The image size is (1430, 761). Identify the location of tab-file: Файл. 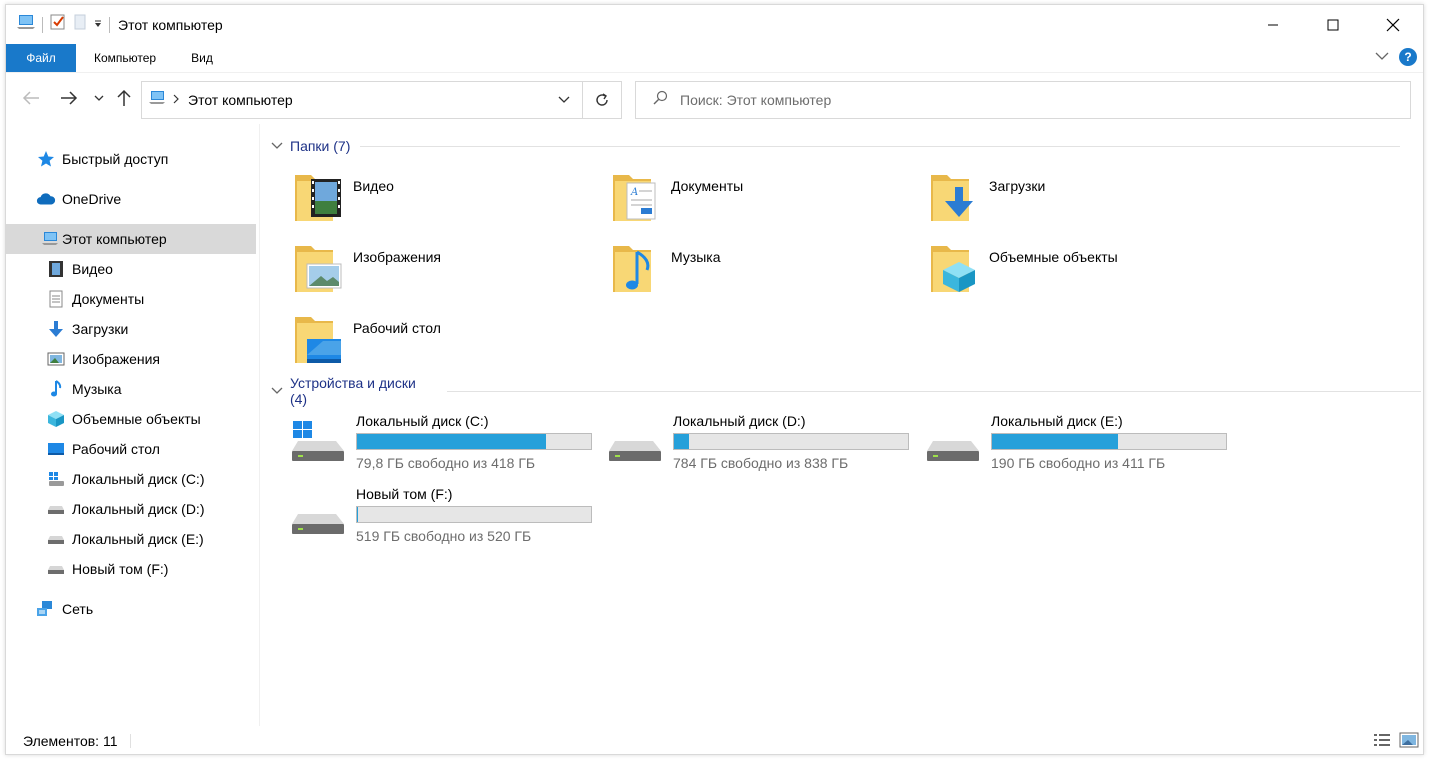
(41, 58).